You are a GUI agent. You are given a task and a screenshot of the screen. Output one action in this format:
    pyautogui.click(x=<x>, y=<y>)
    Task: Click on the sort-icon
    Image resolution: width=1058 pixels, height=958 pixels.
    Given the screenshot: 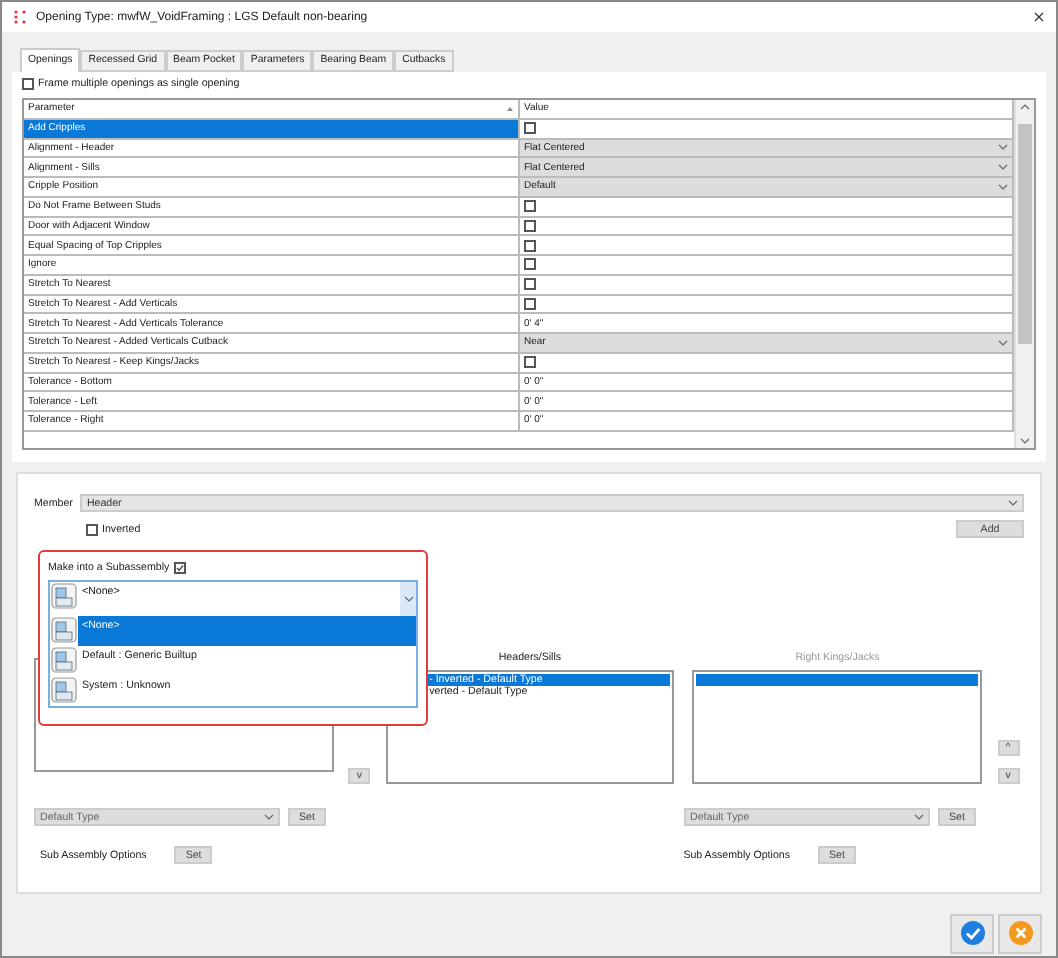 What is the action you would take?
    pyautogui.click(x=510, y=108)
    